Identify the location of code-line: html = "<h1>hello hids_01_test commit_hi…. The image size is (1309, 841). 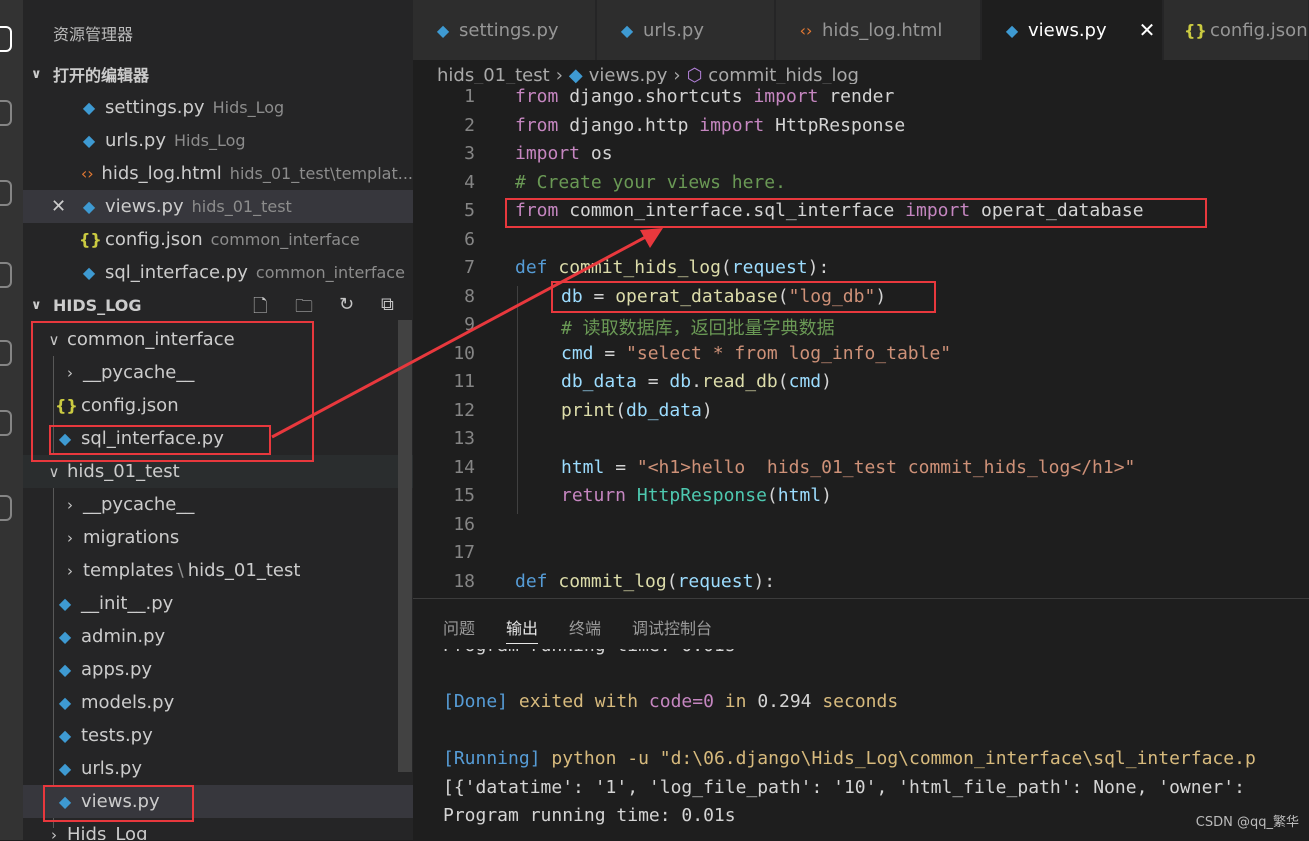
(848, 467).